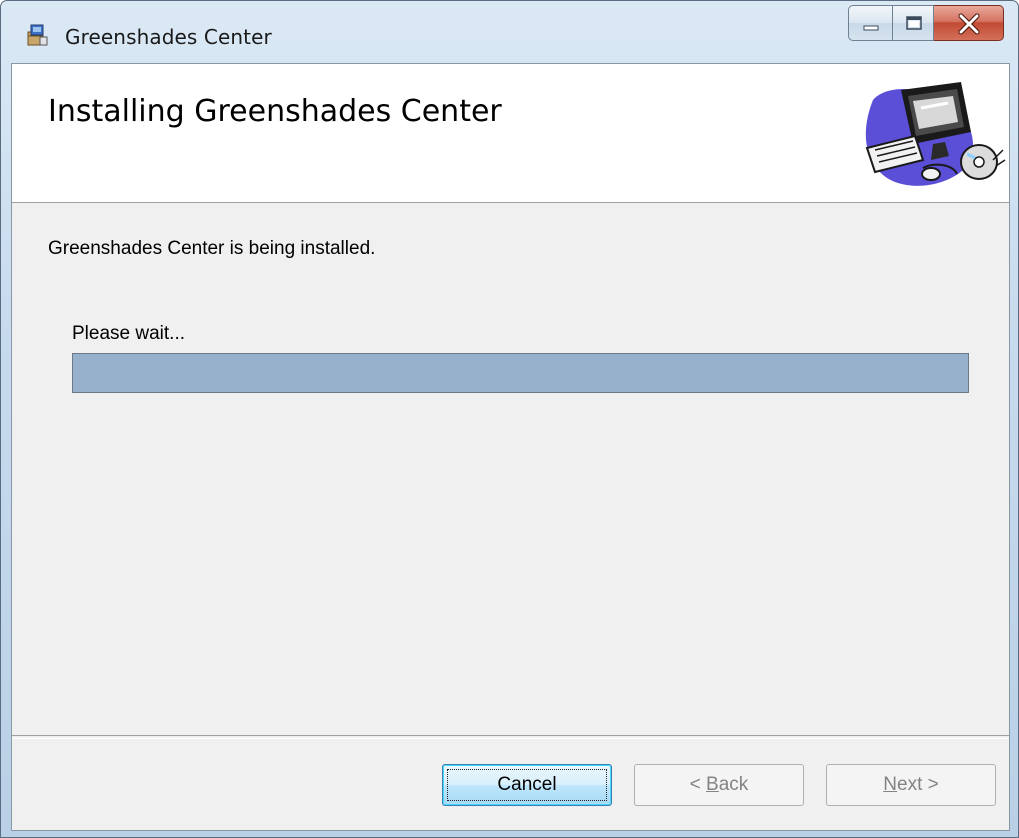  I want to click on next-button-mnemonic: N, so click(890, 784).